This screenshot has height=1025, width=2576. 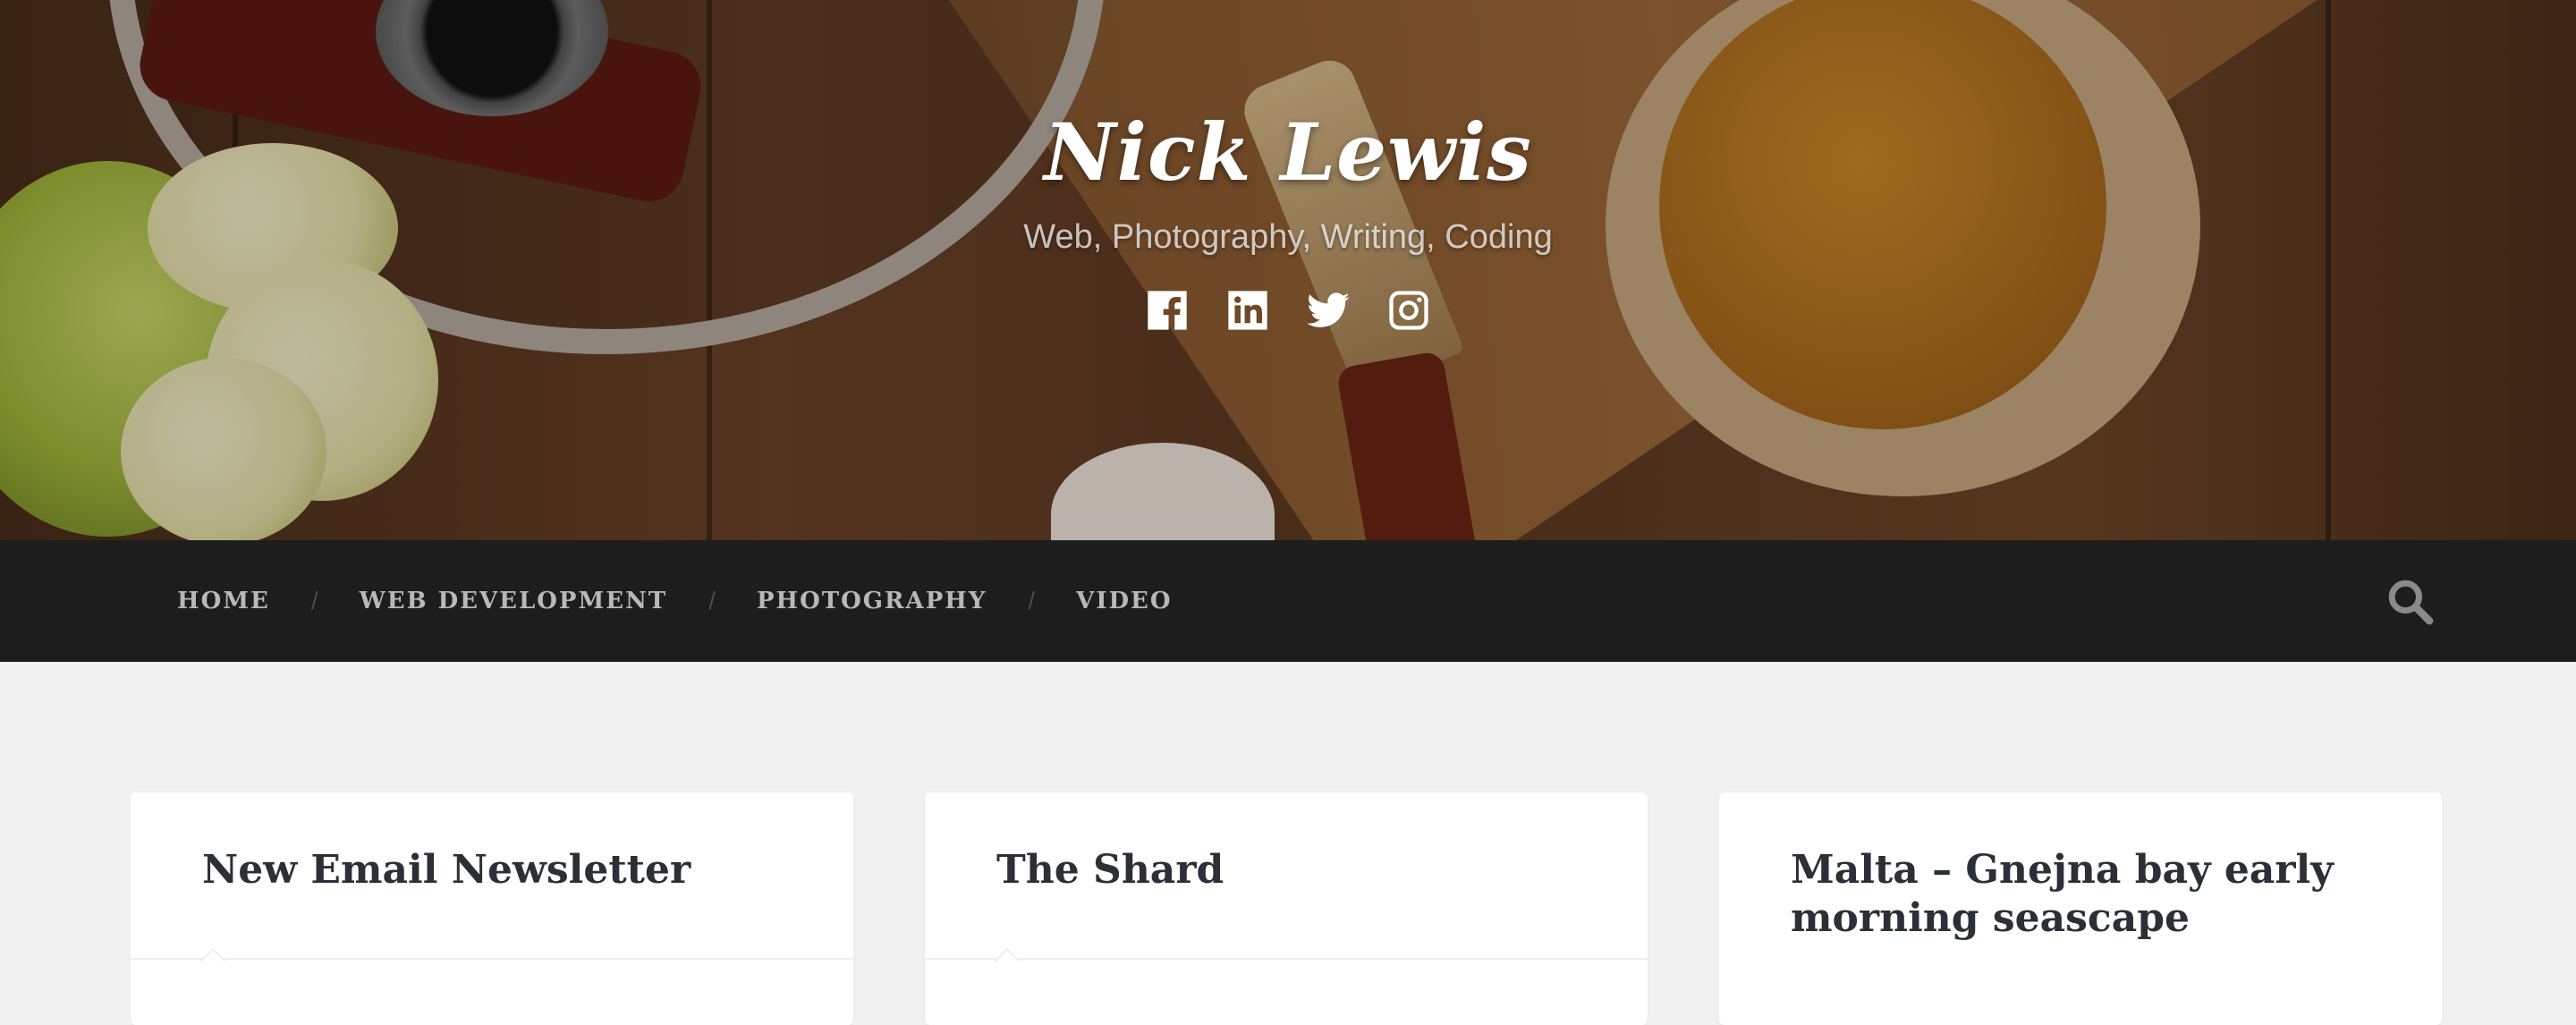 I want to click on nav-item-web-development: WEB DEVELOPMENT, so click(x=514, y=601).